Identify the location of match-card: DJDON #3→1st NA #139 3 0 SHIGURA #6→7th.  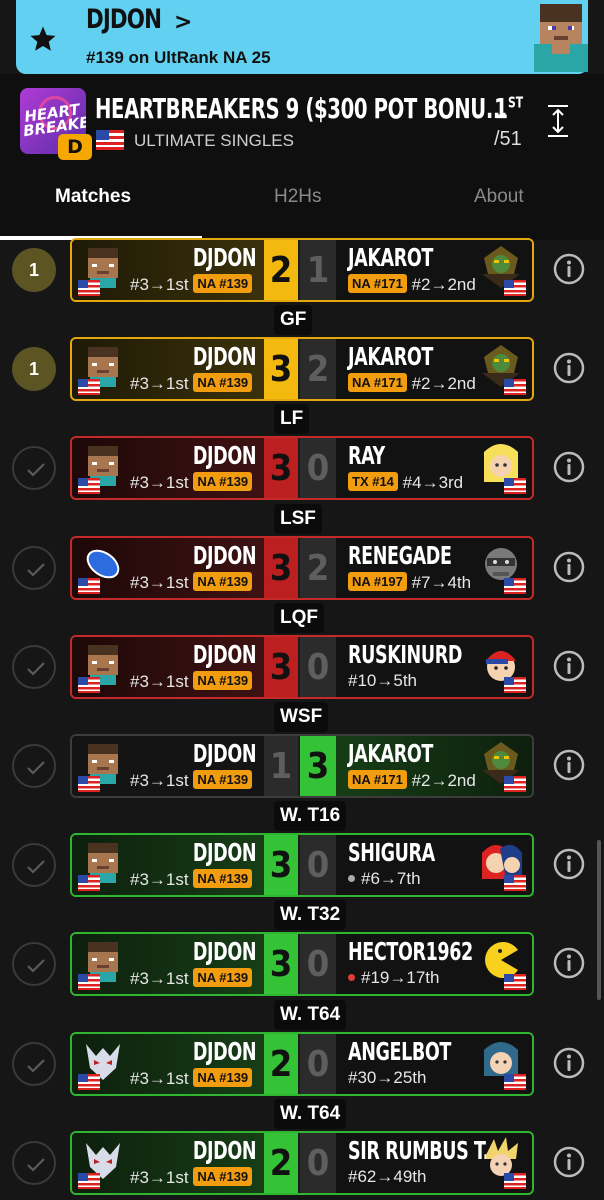
(302, 865).